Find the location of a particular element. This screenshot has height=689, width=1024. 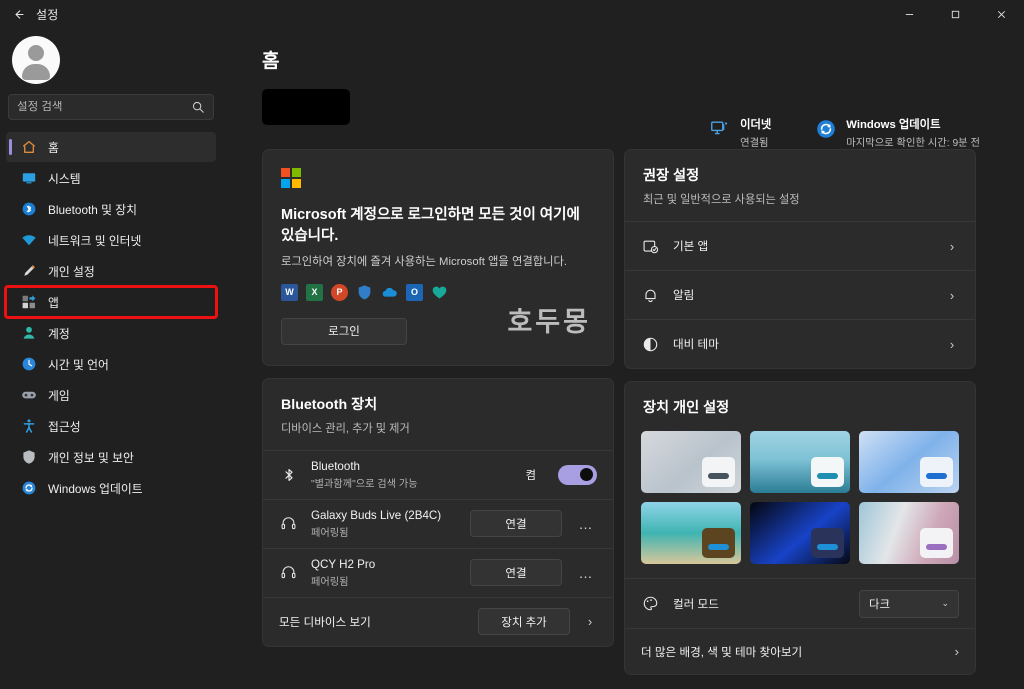

view-all-devices-row: 모든 디바이스 보기 장치 추가 › is located at coordinates (438, 621).